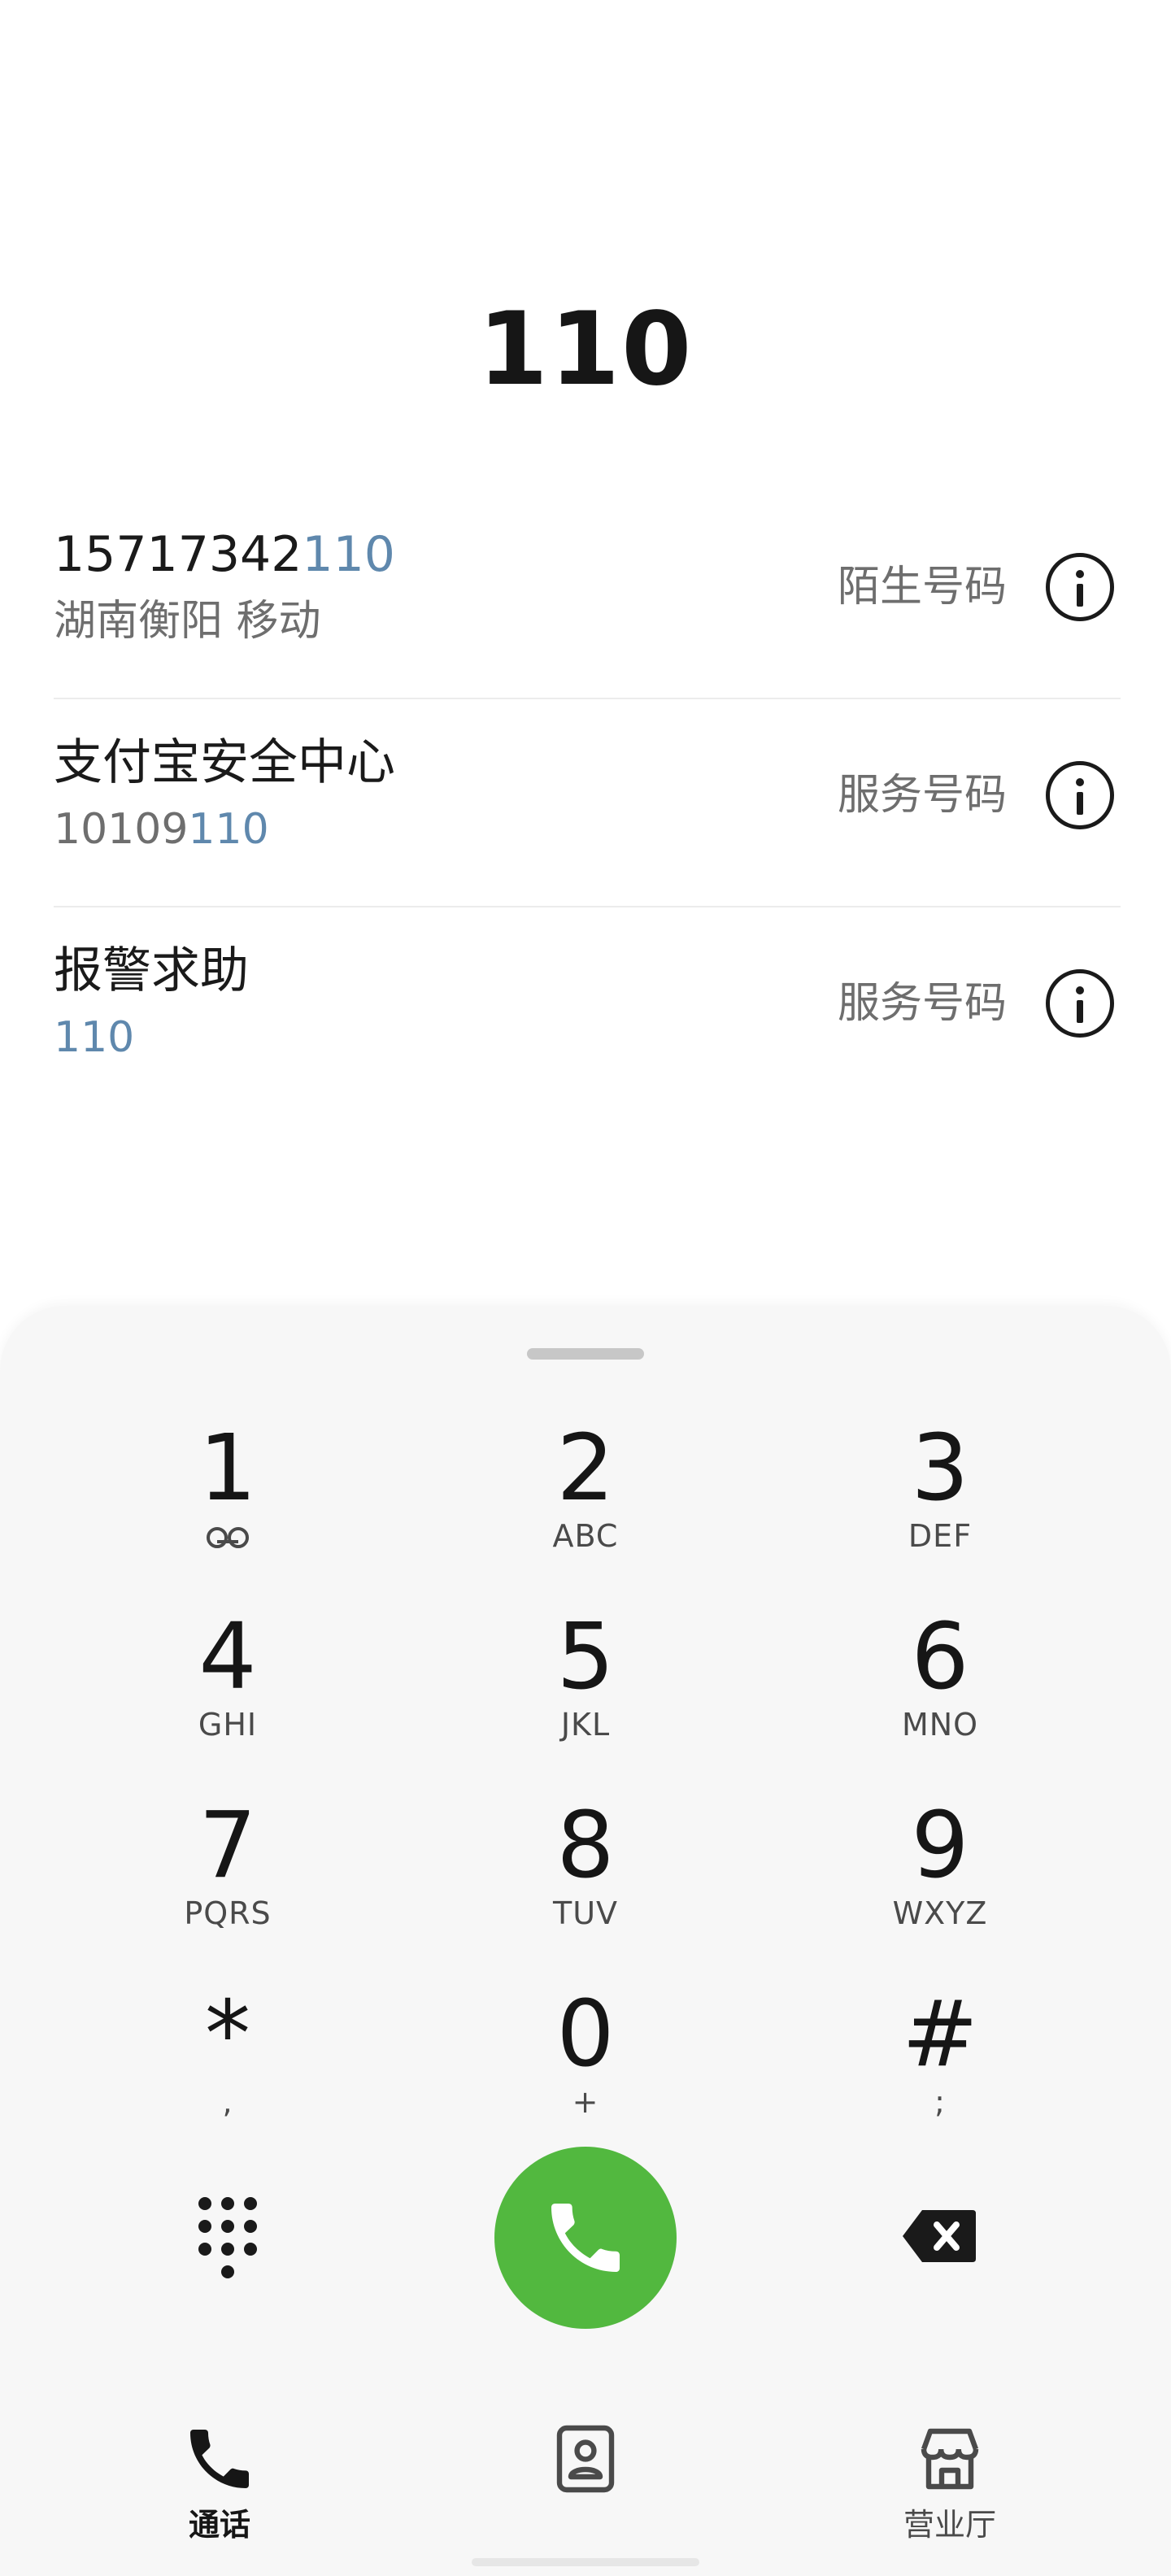 The width and height of the screenshot is (1171, 2576). Describe the element at coordinates (588, 595) in the screenshot. I see `result-row: 15717342110 湖南衡阳 移动 陌生号码` at that location.